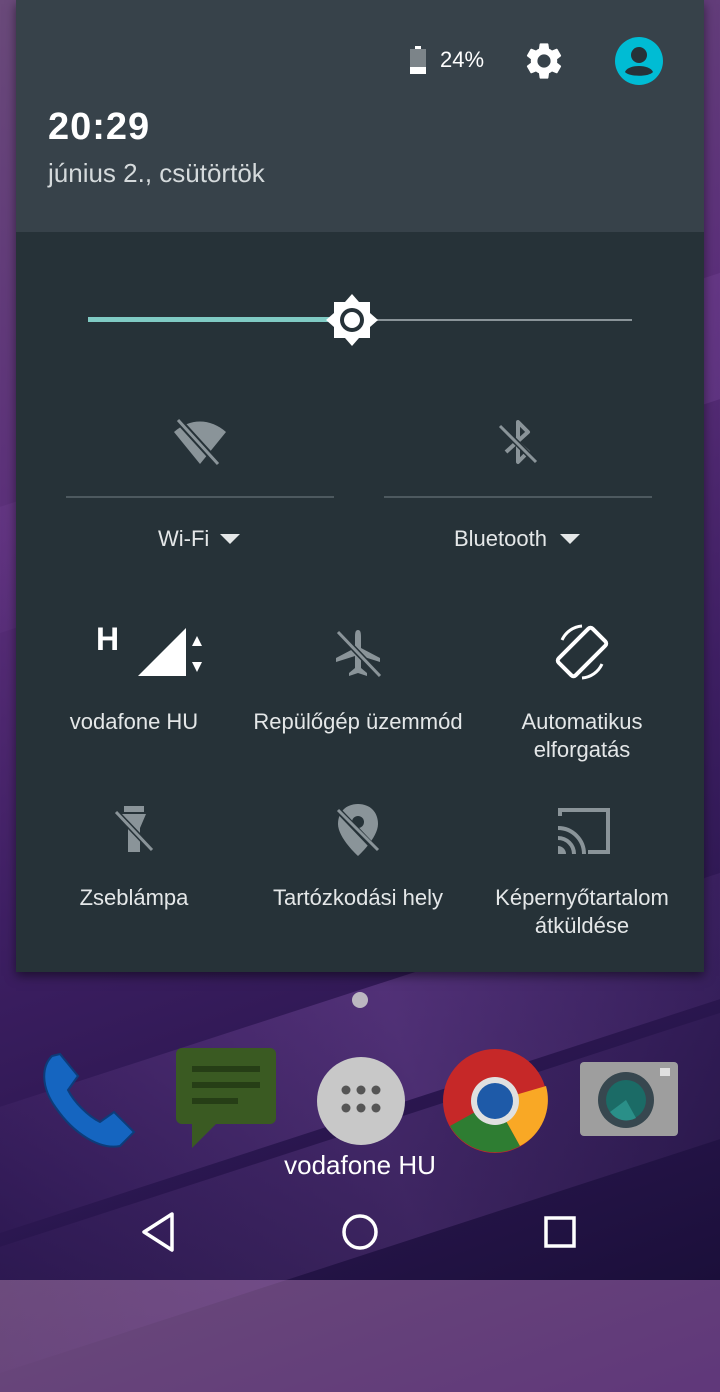 The height and width of the screenshot is (1392, 720). What do you see at coordinates (582, 912) in the screenshot?
I see `cast-label: Képernyőtartalom átküldése` at bounding box center [582, 912].